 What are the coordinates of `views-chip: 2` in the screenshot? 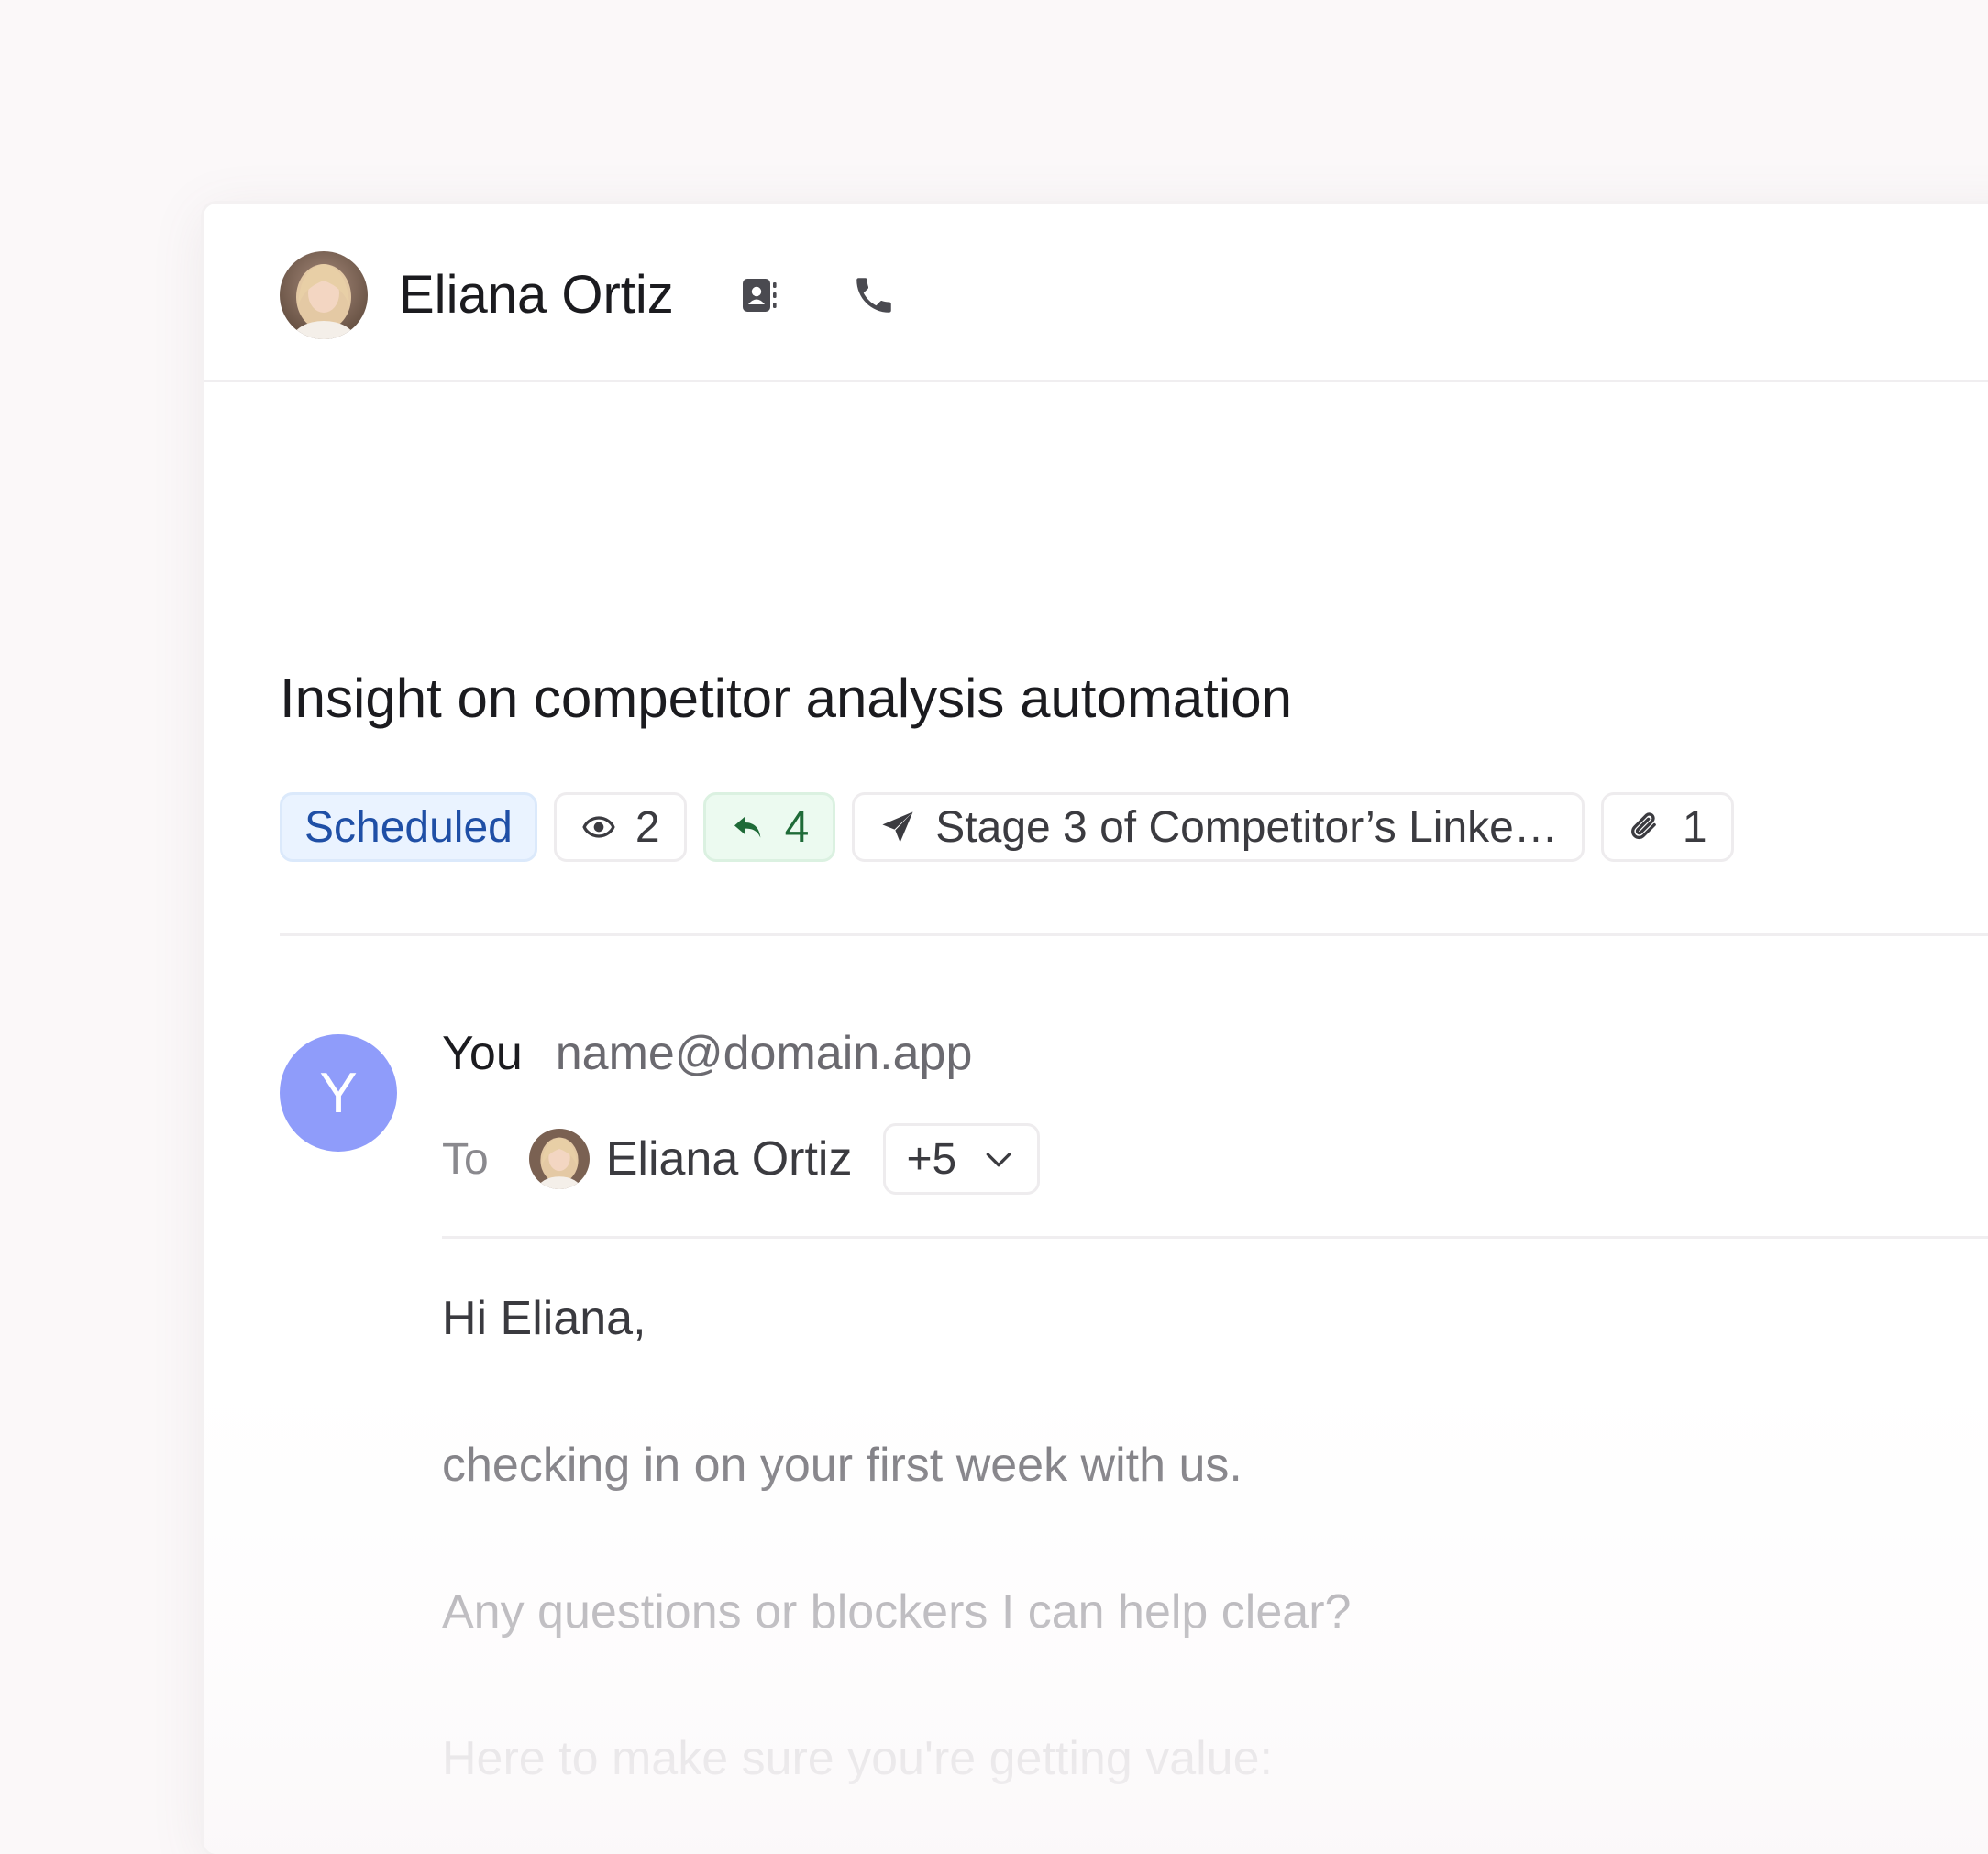 It's located at (620, 827).